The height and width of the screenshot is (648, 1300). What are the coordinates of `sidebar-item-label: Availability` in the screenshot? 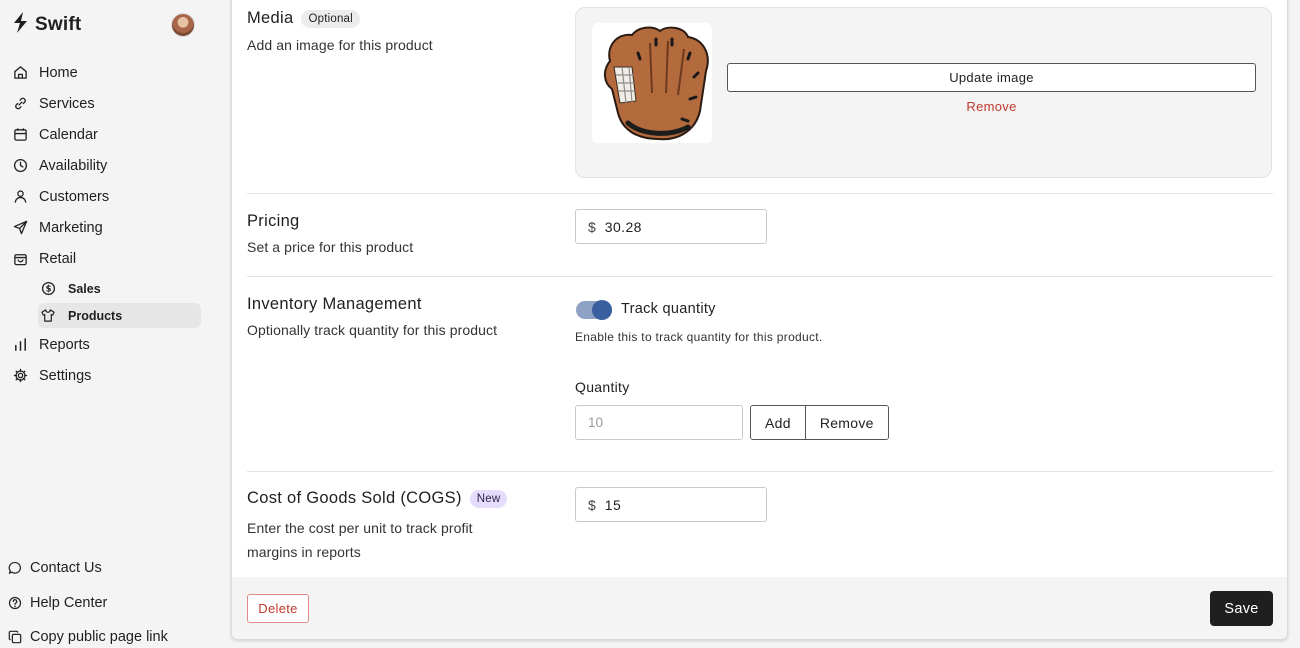 It's located at (73, 165).